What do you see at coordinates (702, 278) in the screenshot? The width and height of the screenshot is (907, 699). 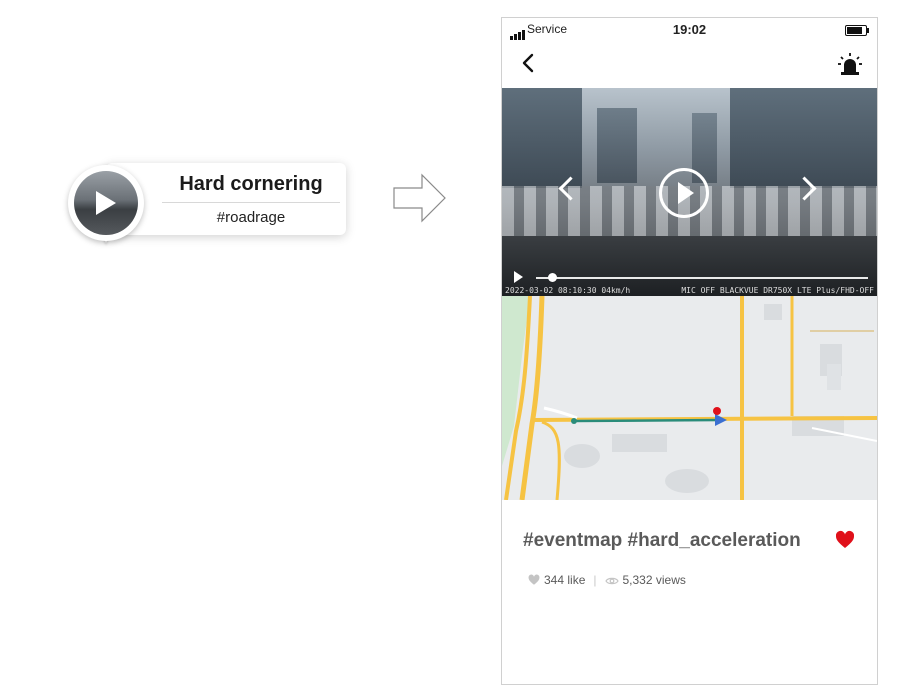 I see `seek-track` at bounding box center [702, 278].